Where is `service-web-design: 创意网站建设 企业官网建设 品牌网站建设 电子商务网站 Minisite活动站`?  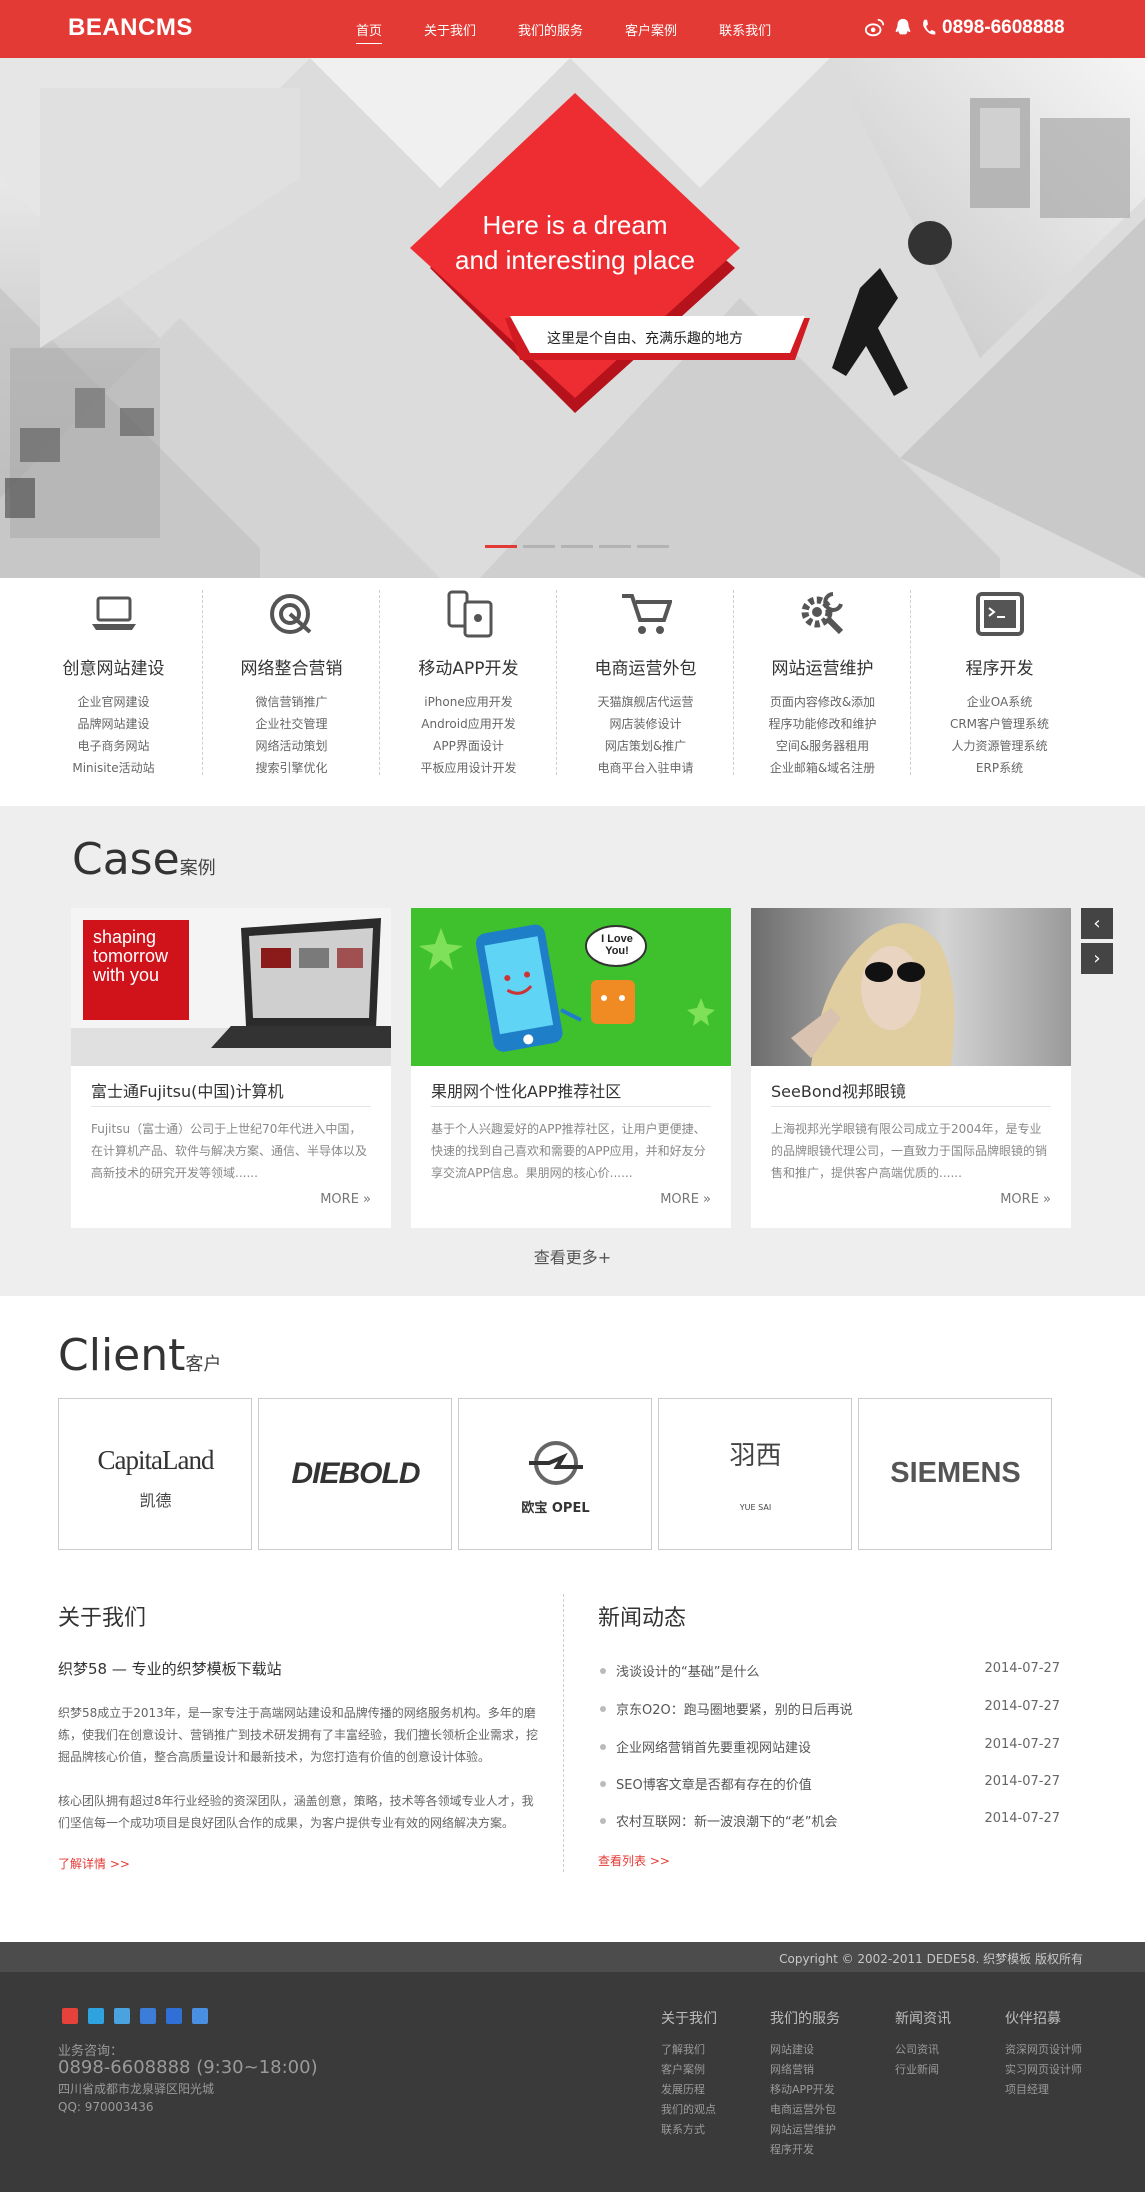 service-web-design: 创意网站建设 企业官网建设 品牌网站建设 电子商务网站 Minisite活动站 is located at coordinates (113, 692).